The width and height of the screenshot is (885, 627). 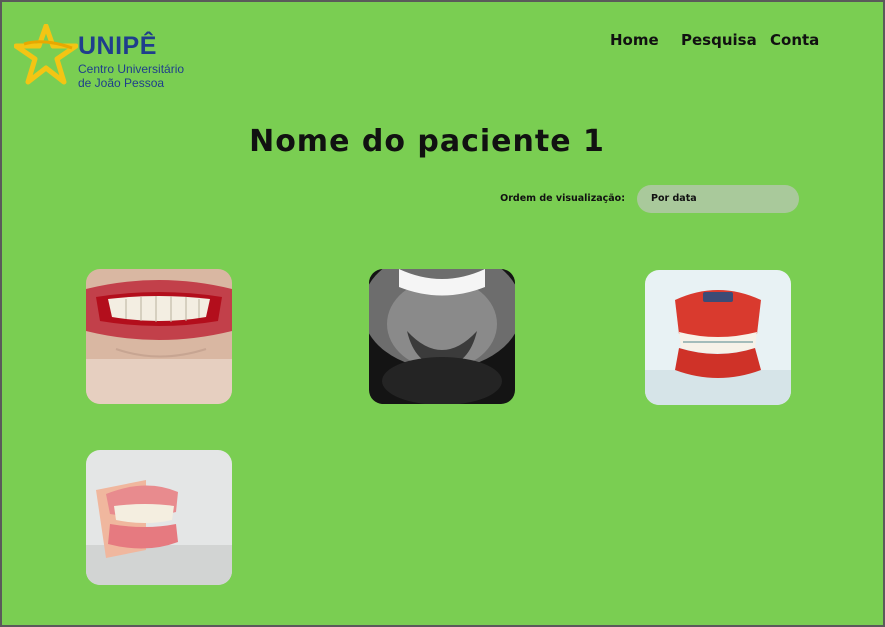 I want to click on order-select: Por data, so click(x=718, y=199).